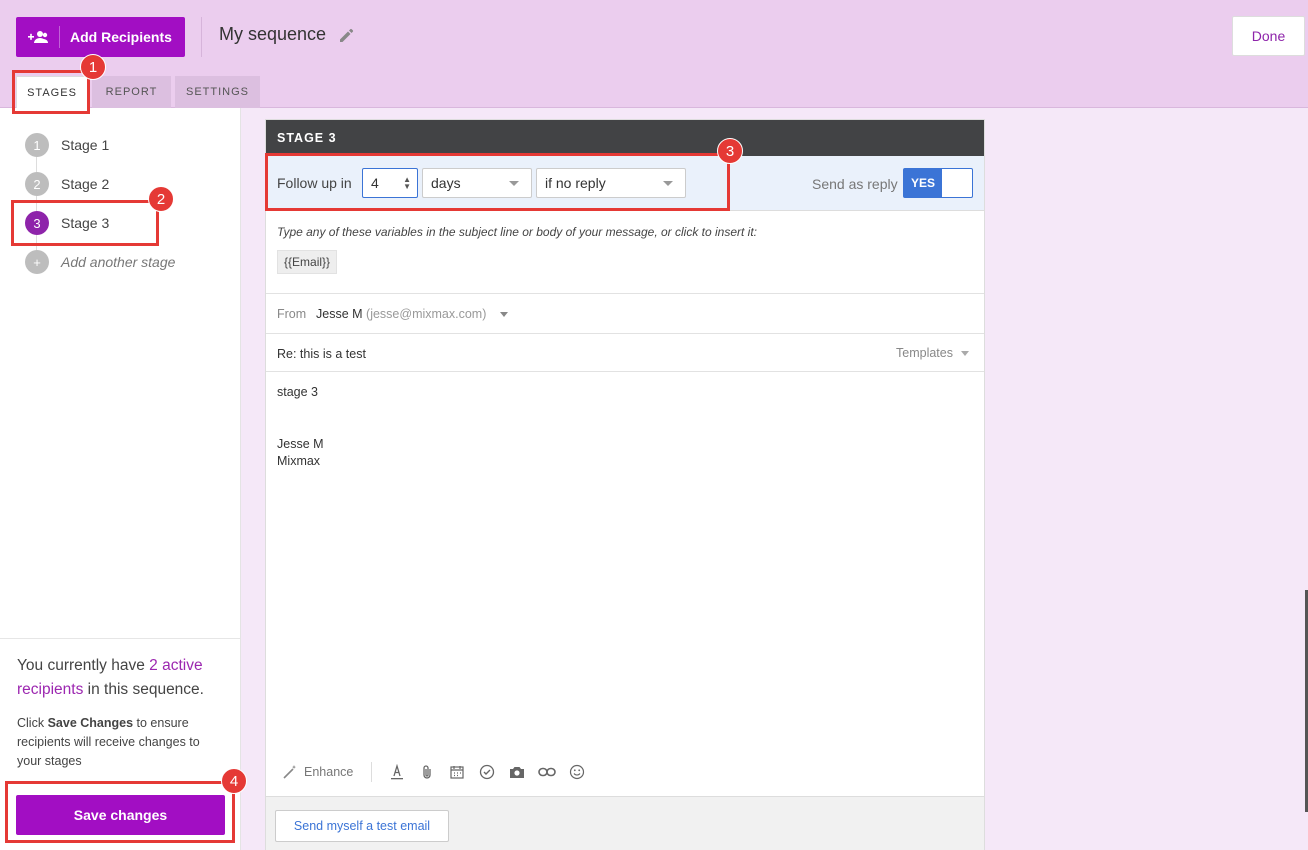 The width and height of the screenshot is (1308, 850). What do you see at coordinates (426, 314) in the screenshot?
I see `from-email: (jesse@mixmax.com)` at bounding box center [426, 314].